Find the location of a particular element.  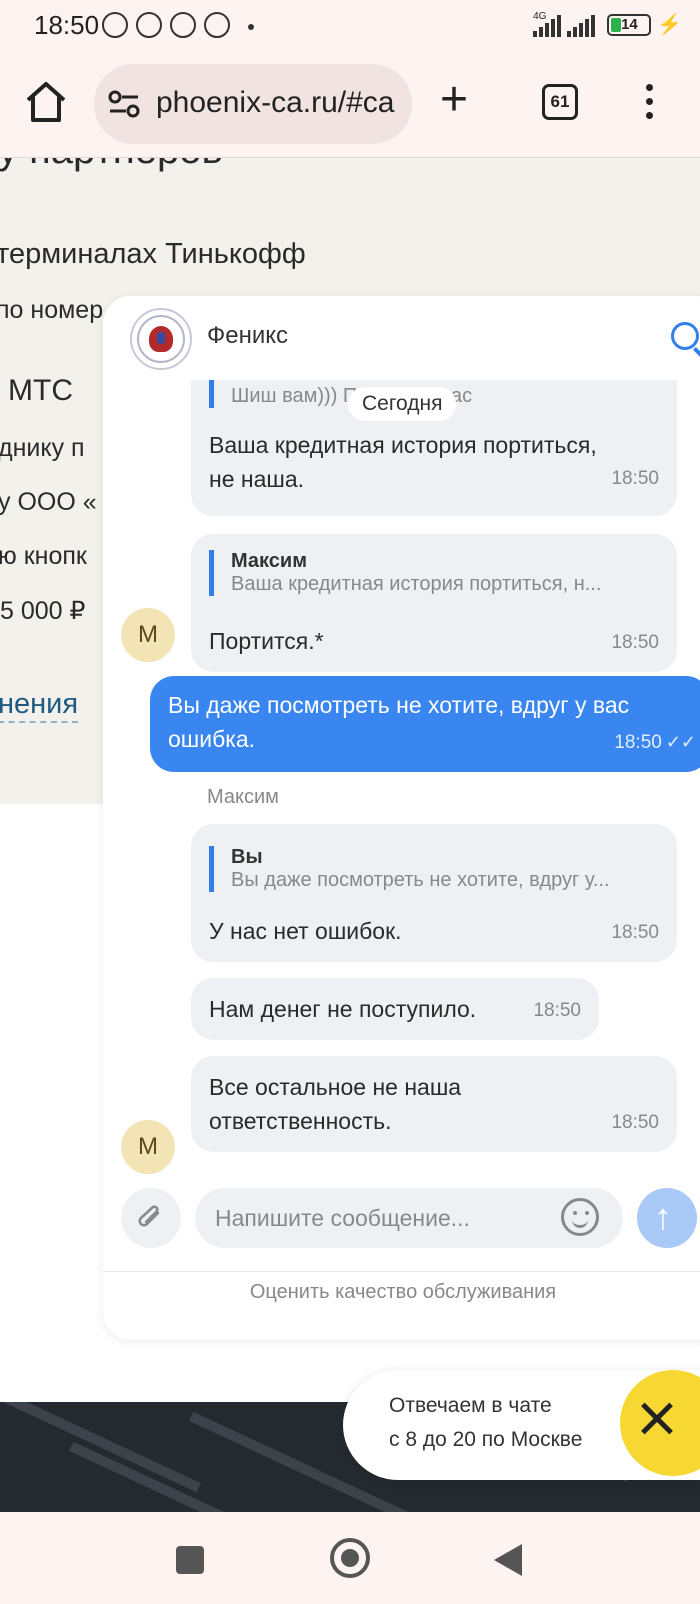

message-time-value: 18:50 is located at coordinates (638, 742).